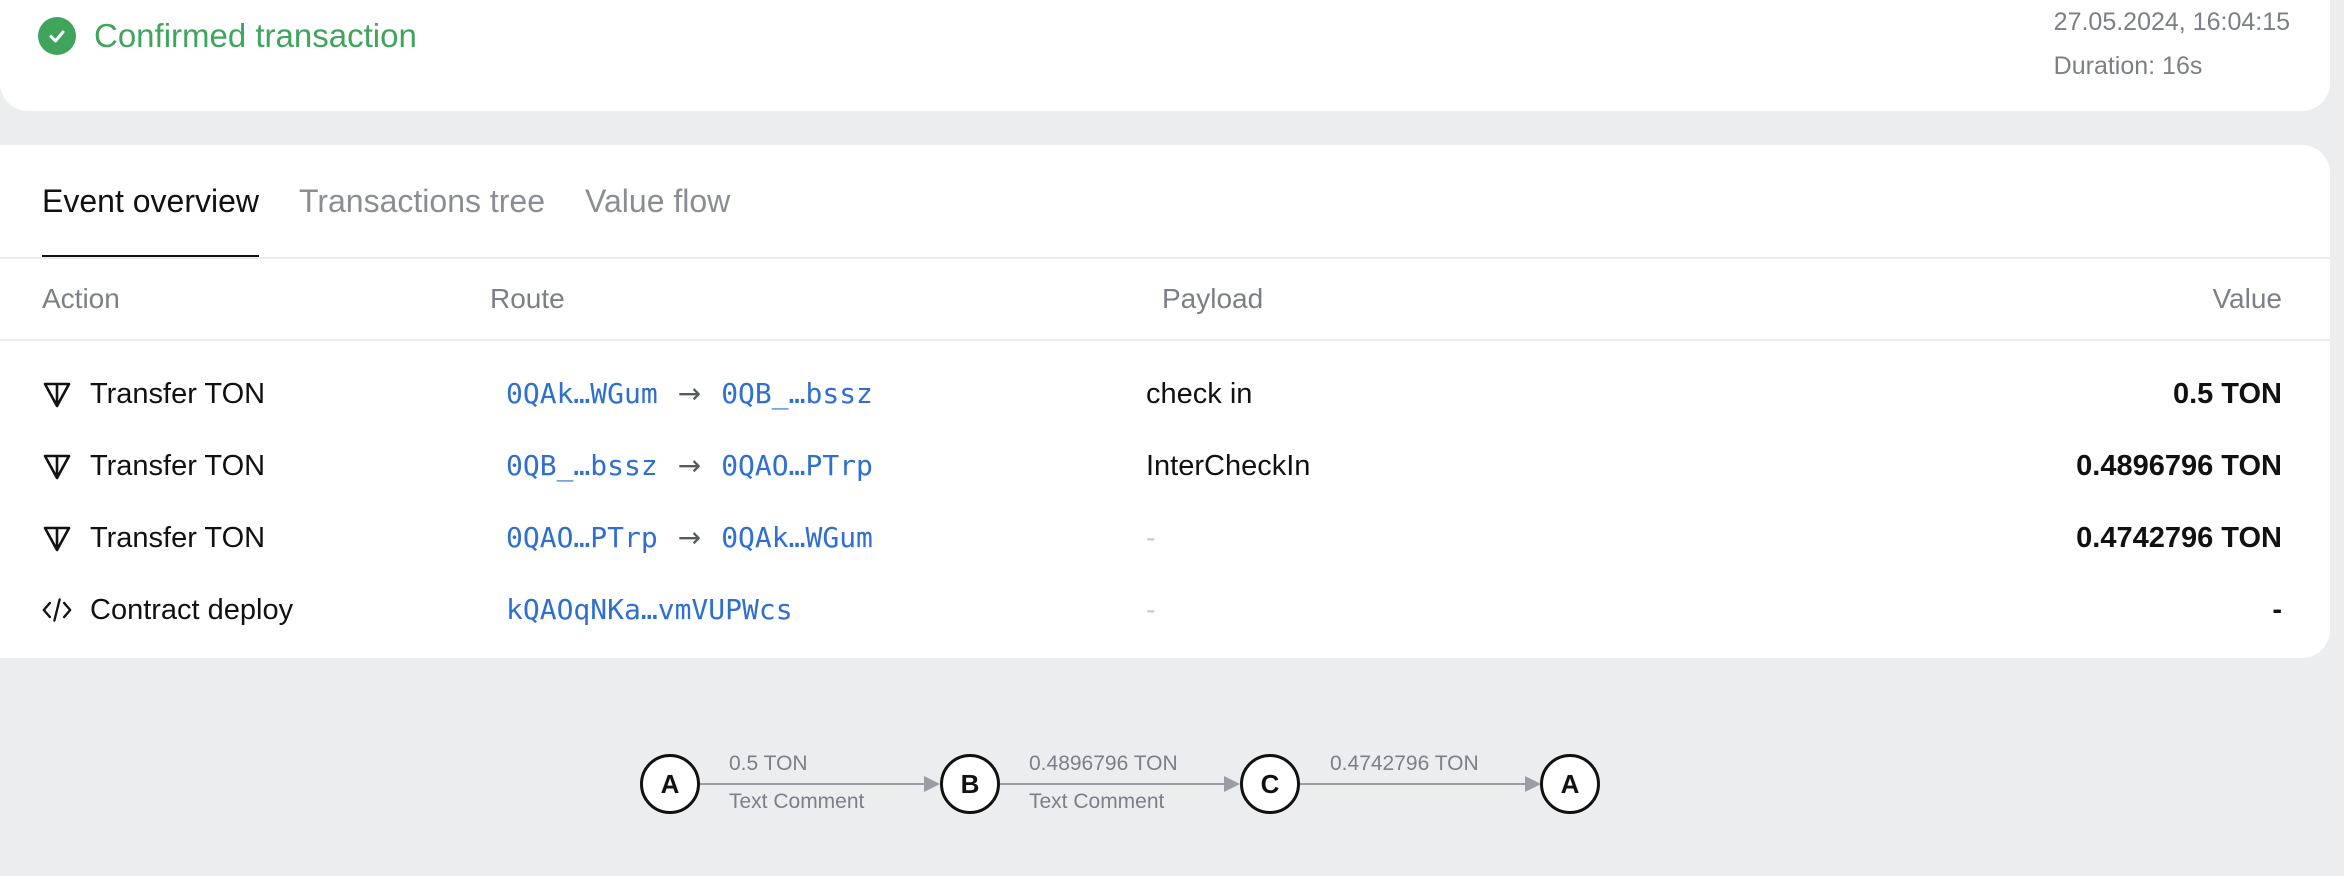 The width and height of the screenshot is (2344, 876). I want to click on status-indicator: Confirmed transaction, so click(227, 36).